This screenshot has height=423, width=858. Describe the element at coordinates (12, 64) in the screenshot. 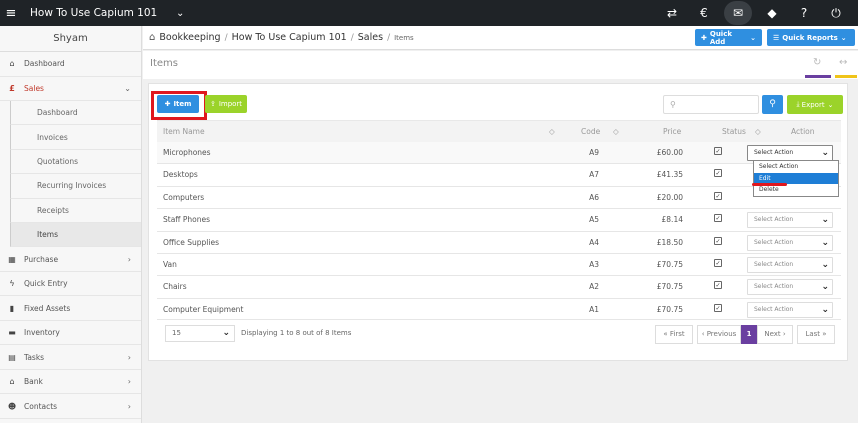

I see `dashboard-icon: ⌂` at that location.